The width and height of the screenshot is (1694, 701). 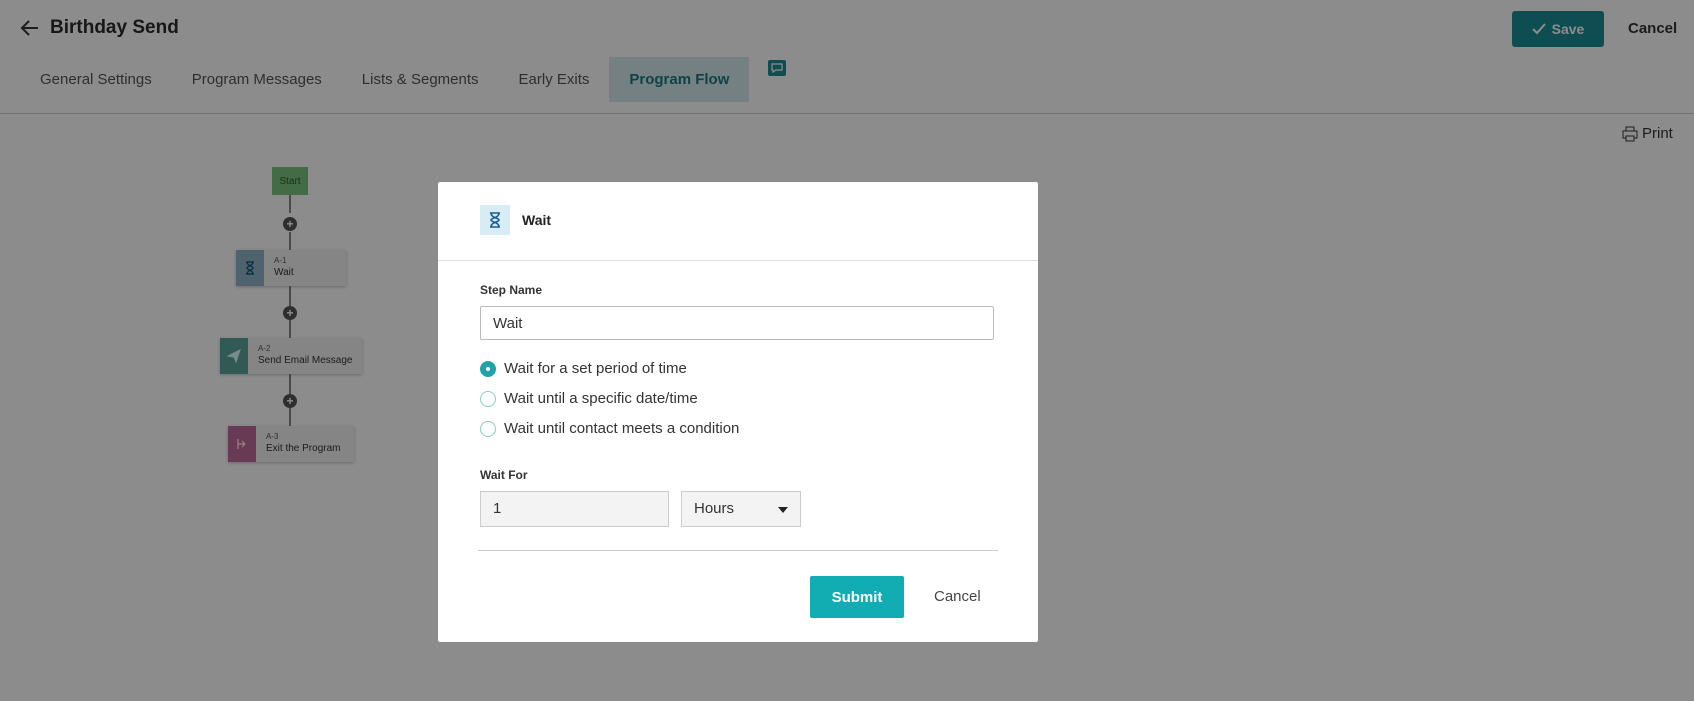 I want to click on radio-selected, so click(x=488, y=368).